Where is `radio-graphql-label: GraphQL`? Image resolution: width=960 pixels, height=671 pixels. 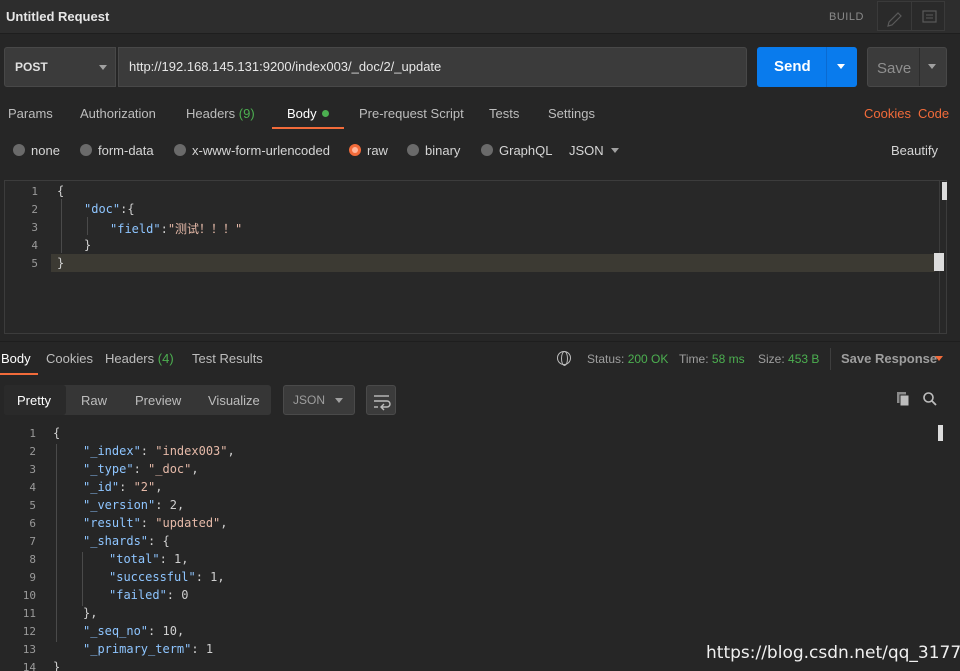 radio-graphql-label: GraphQL is located at coordinates (526, 150).